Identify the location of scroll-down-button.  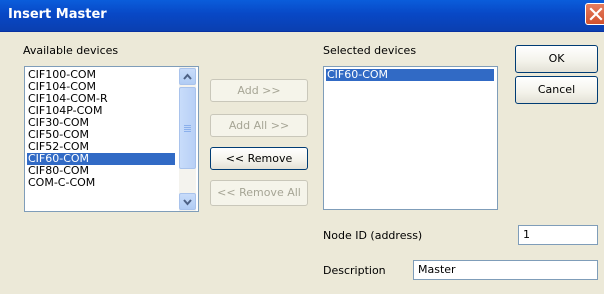
(187, 201).